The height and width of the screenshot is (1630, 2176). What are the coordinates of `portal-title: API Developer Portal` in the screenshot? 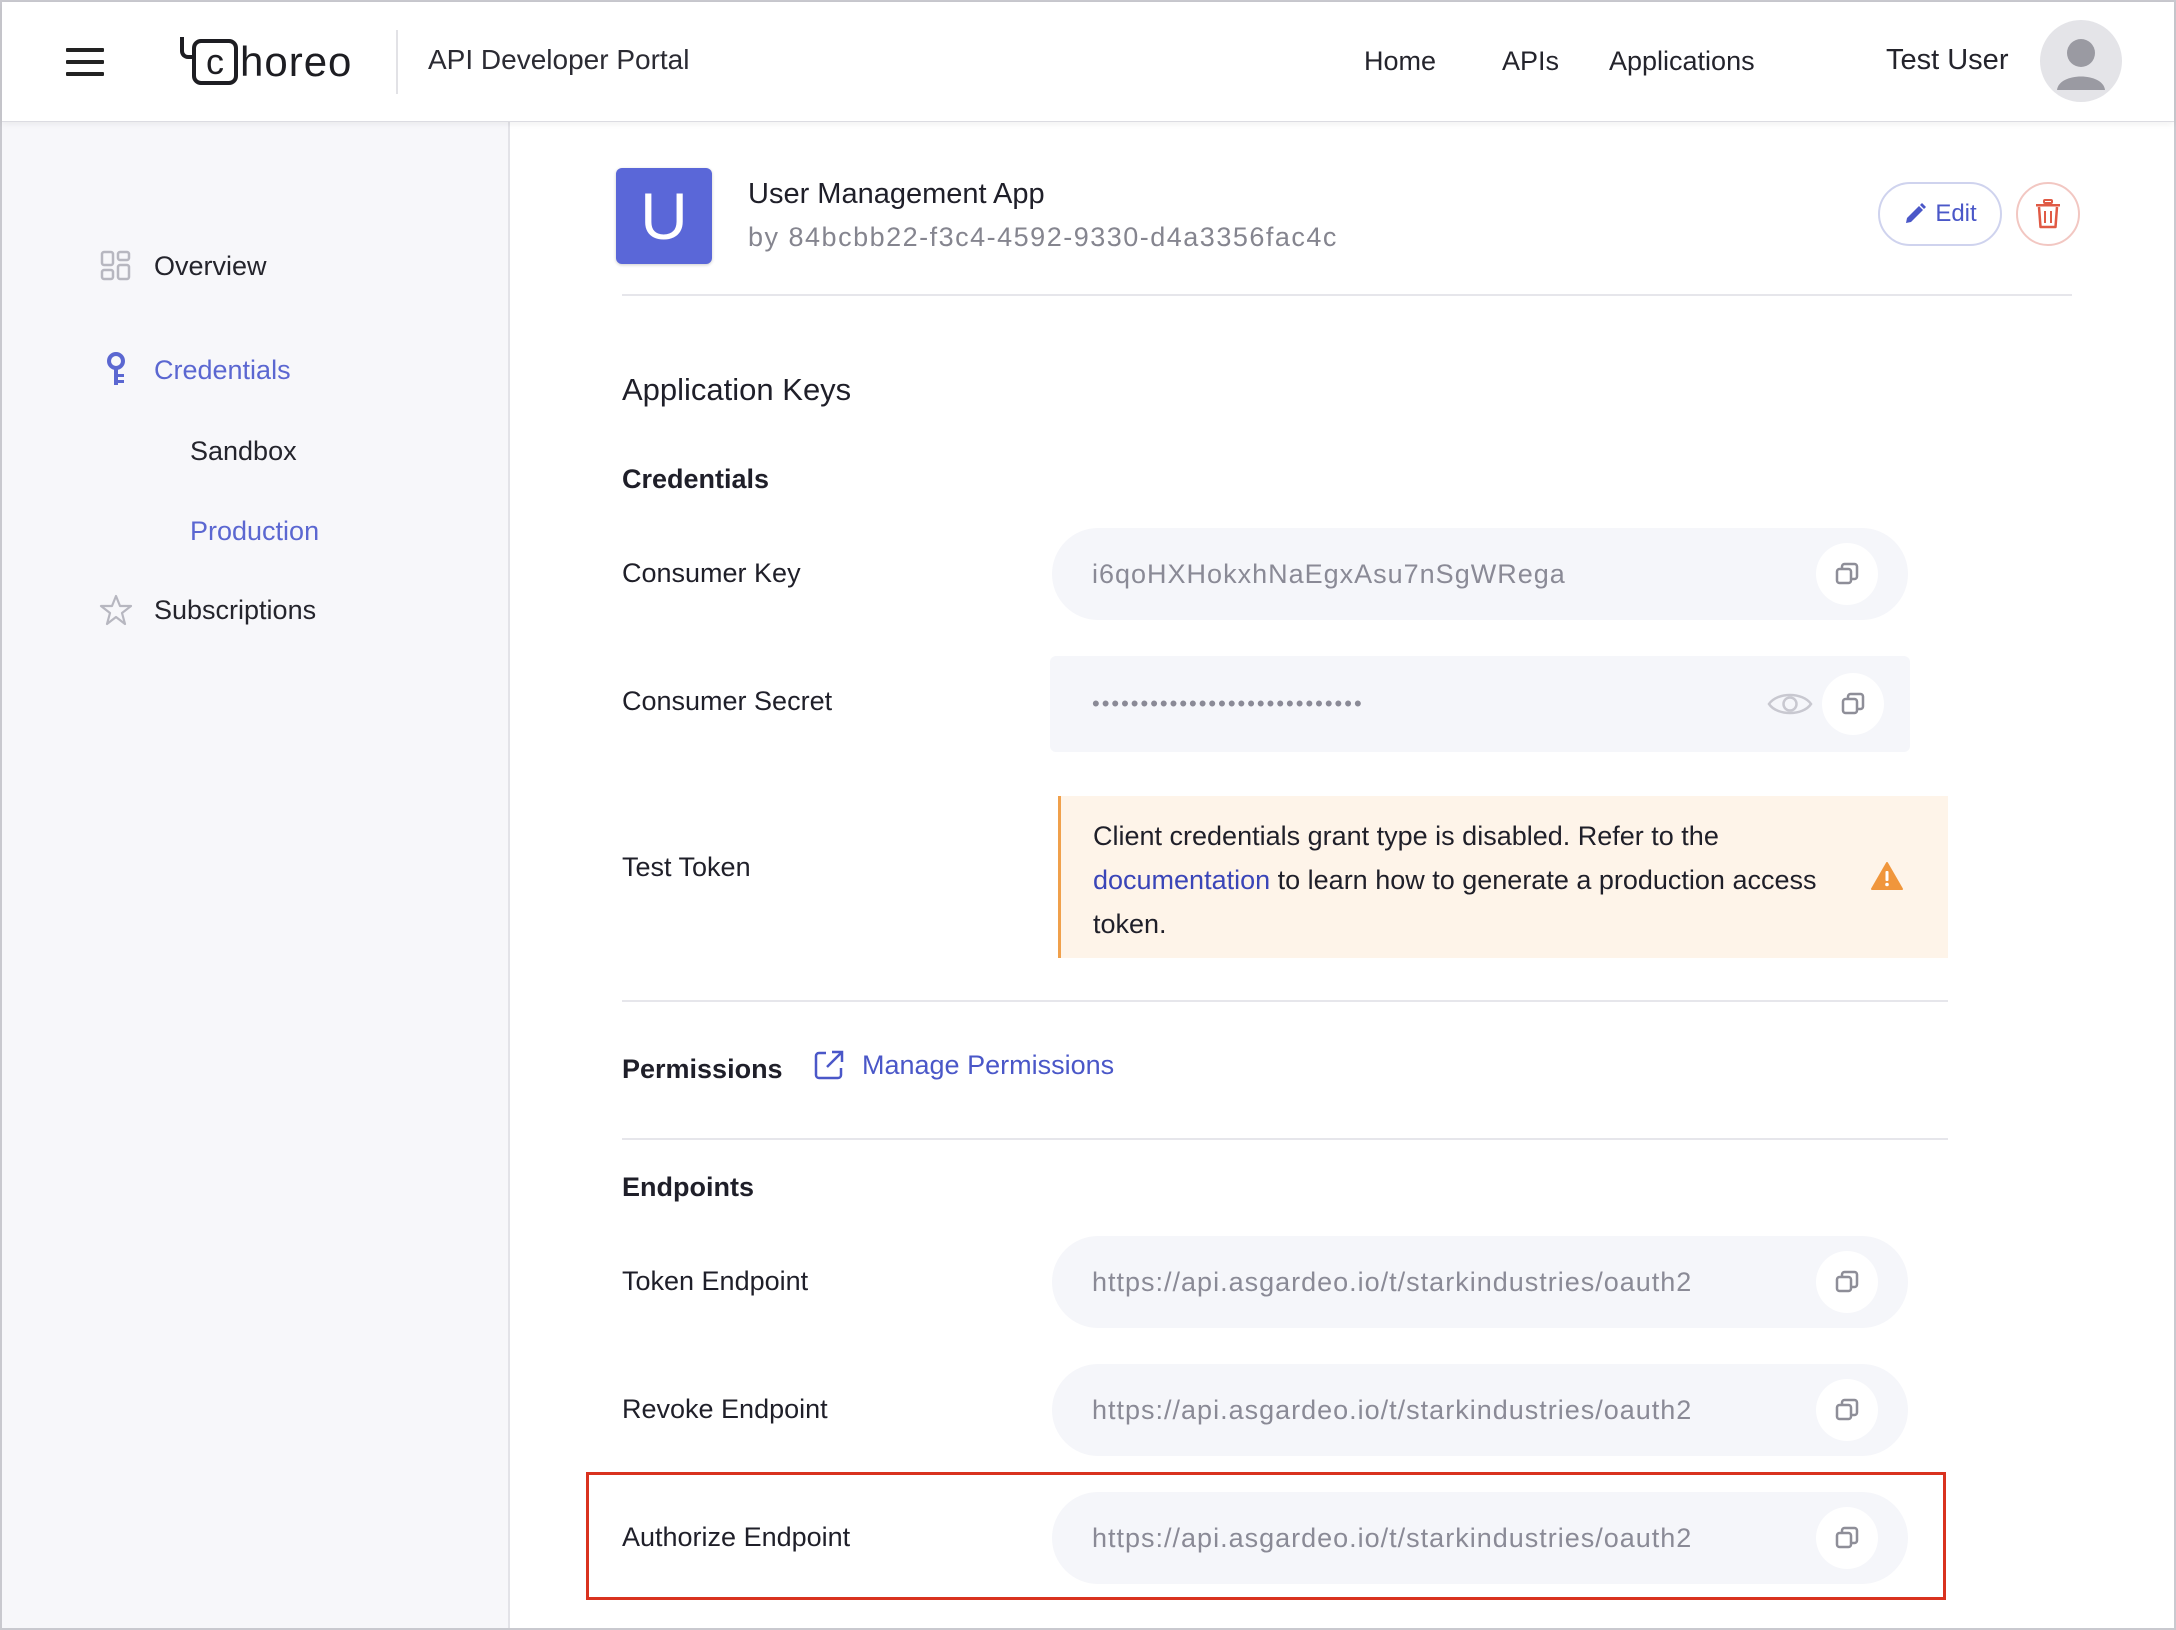 It's located at (559, 59).